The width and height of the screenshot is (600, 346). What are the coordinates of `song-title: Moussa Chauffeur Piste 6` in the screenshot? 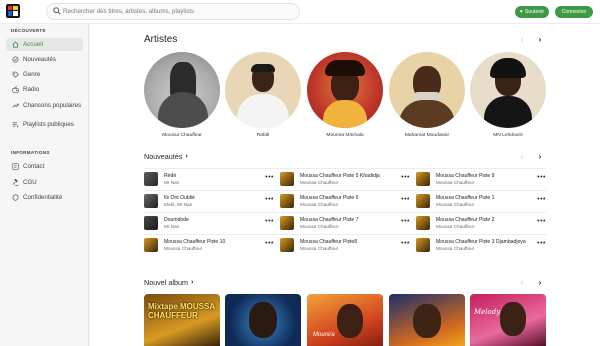 It's located at (329, 197).